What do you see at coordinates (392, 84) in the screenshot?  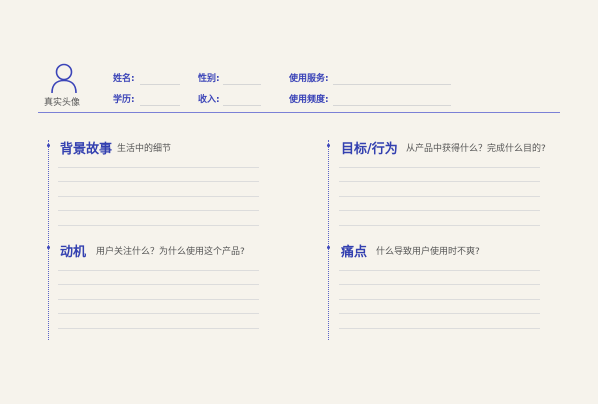 I see `service-input-line` at bounding box center [392, 84].